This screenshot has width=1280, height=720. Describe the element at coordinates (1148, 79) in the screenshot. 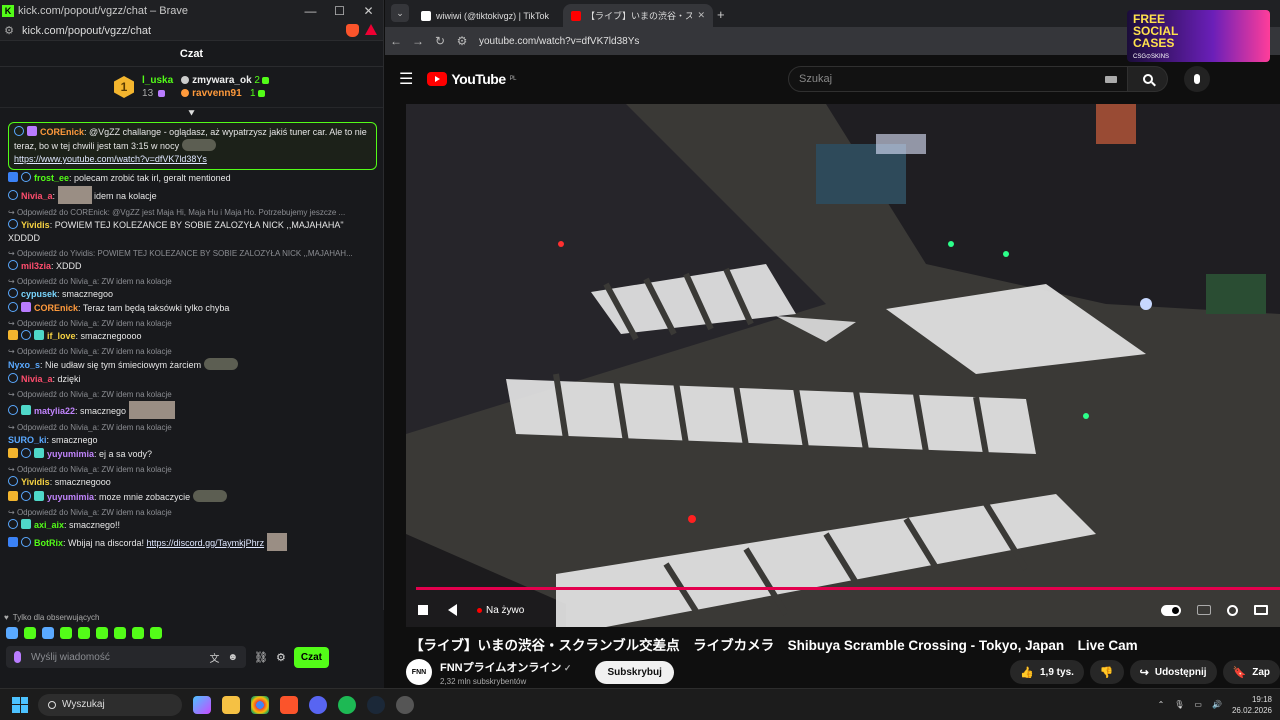

I see `search-button` at that location.